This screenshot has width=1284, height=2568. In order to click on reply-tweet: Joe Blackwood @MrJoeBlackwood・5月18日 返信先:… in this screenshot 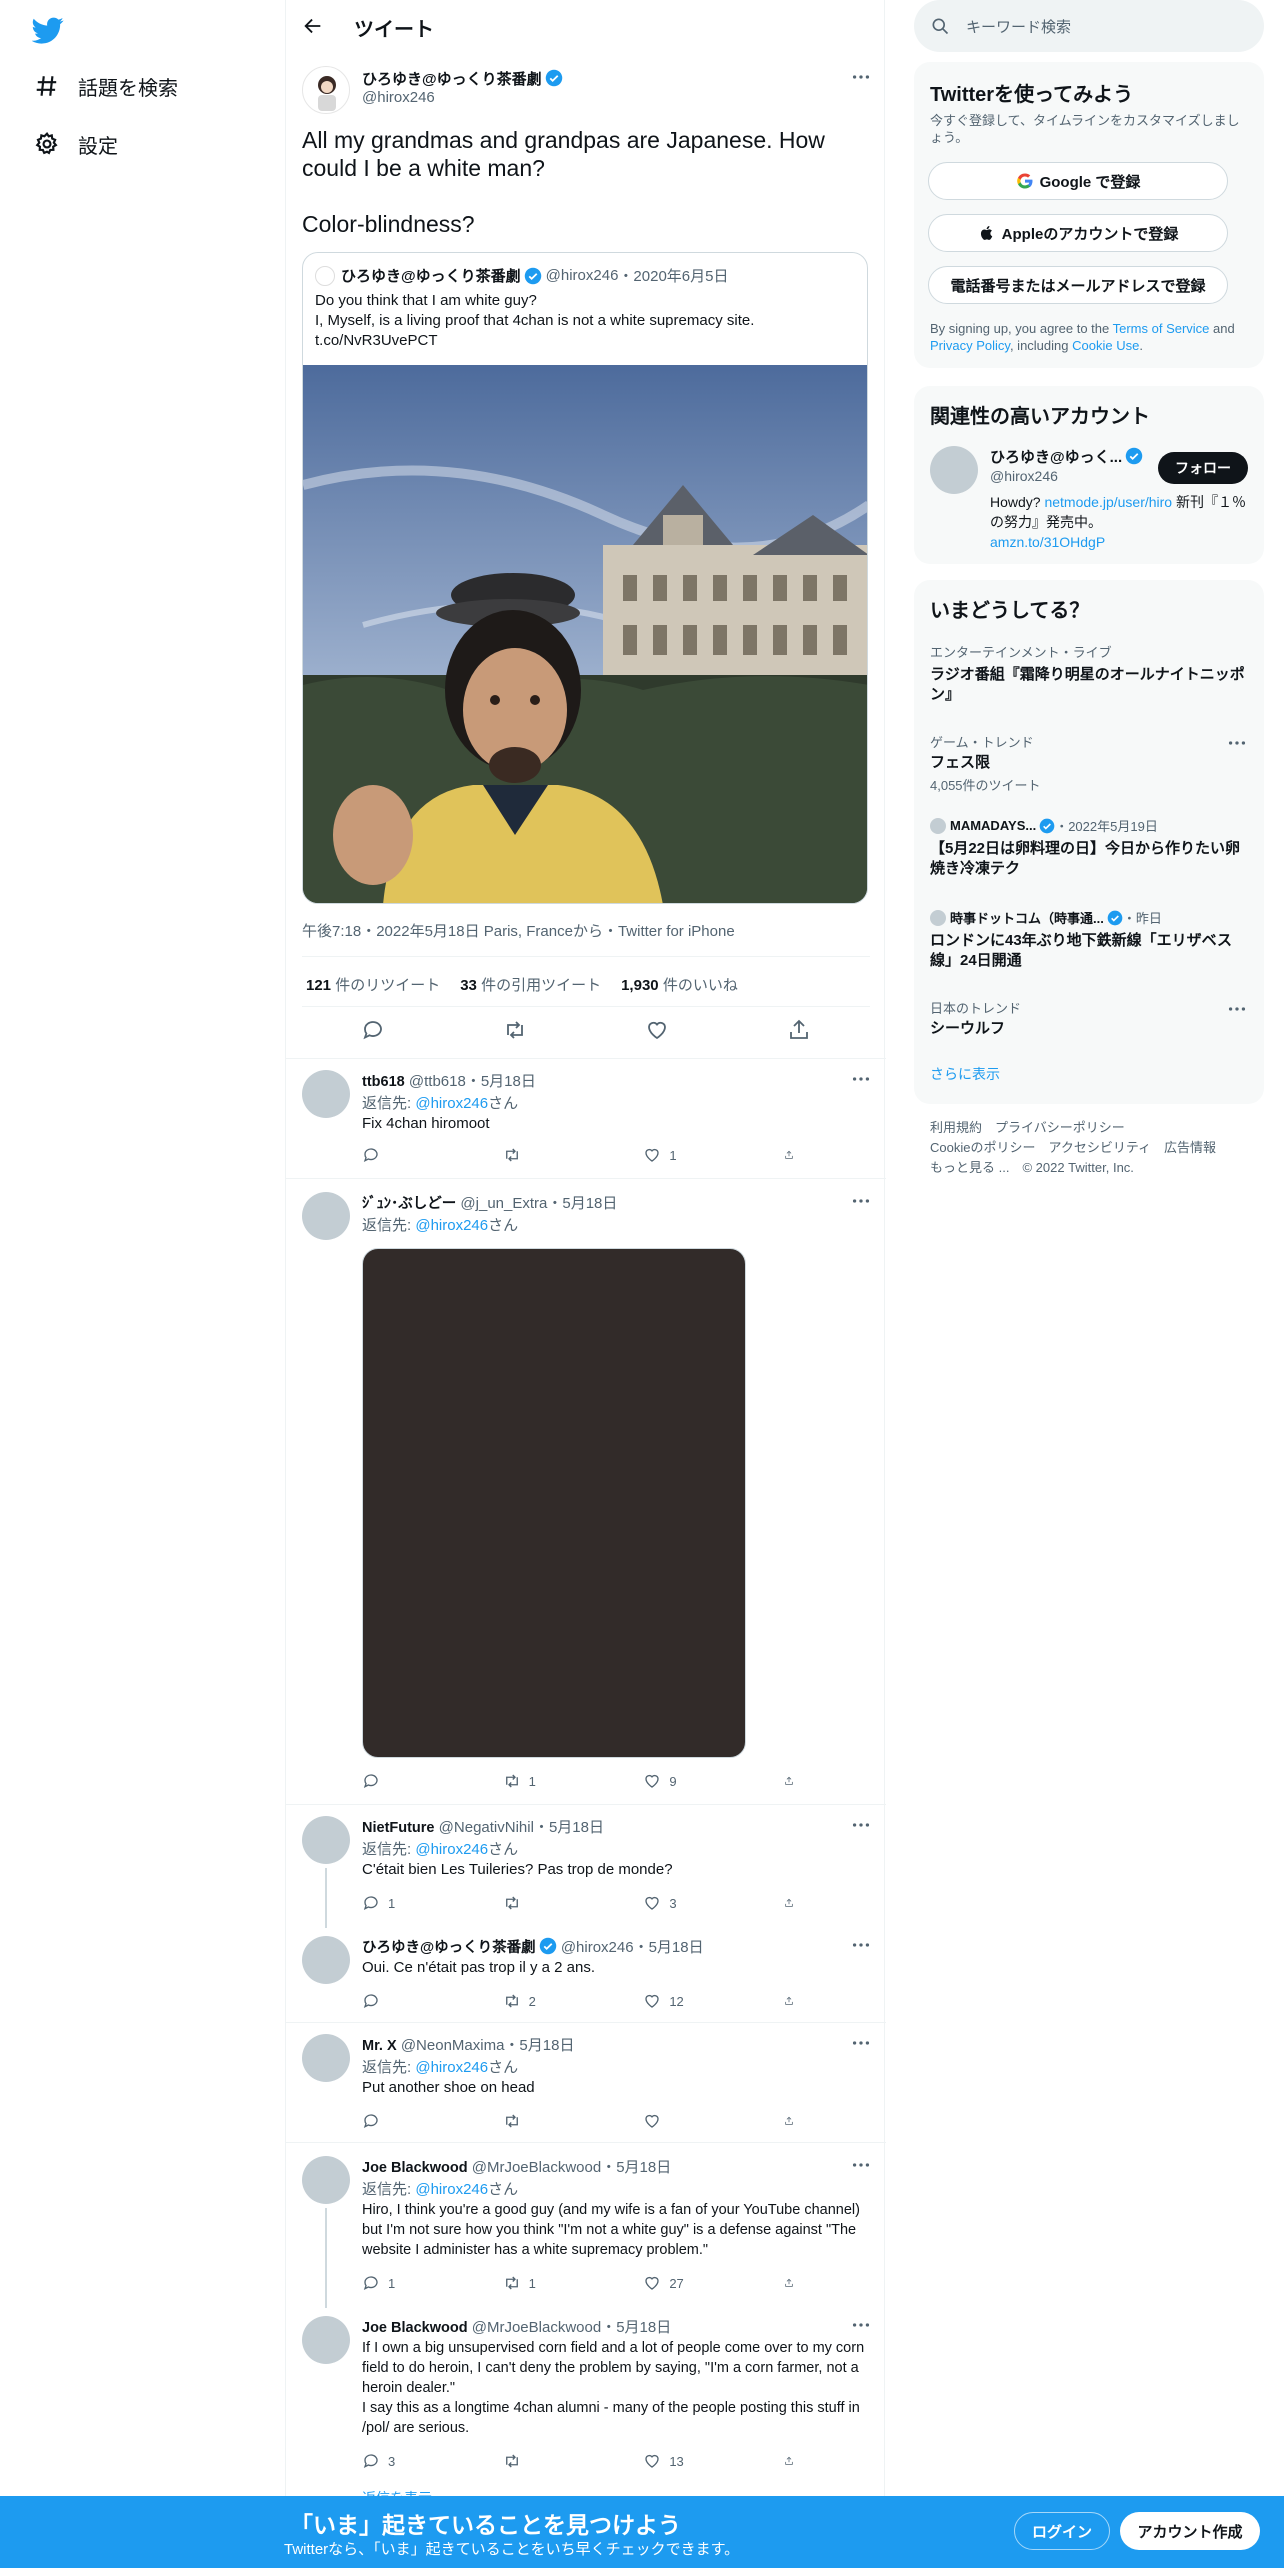, I will do `click(586, 2225)`.